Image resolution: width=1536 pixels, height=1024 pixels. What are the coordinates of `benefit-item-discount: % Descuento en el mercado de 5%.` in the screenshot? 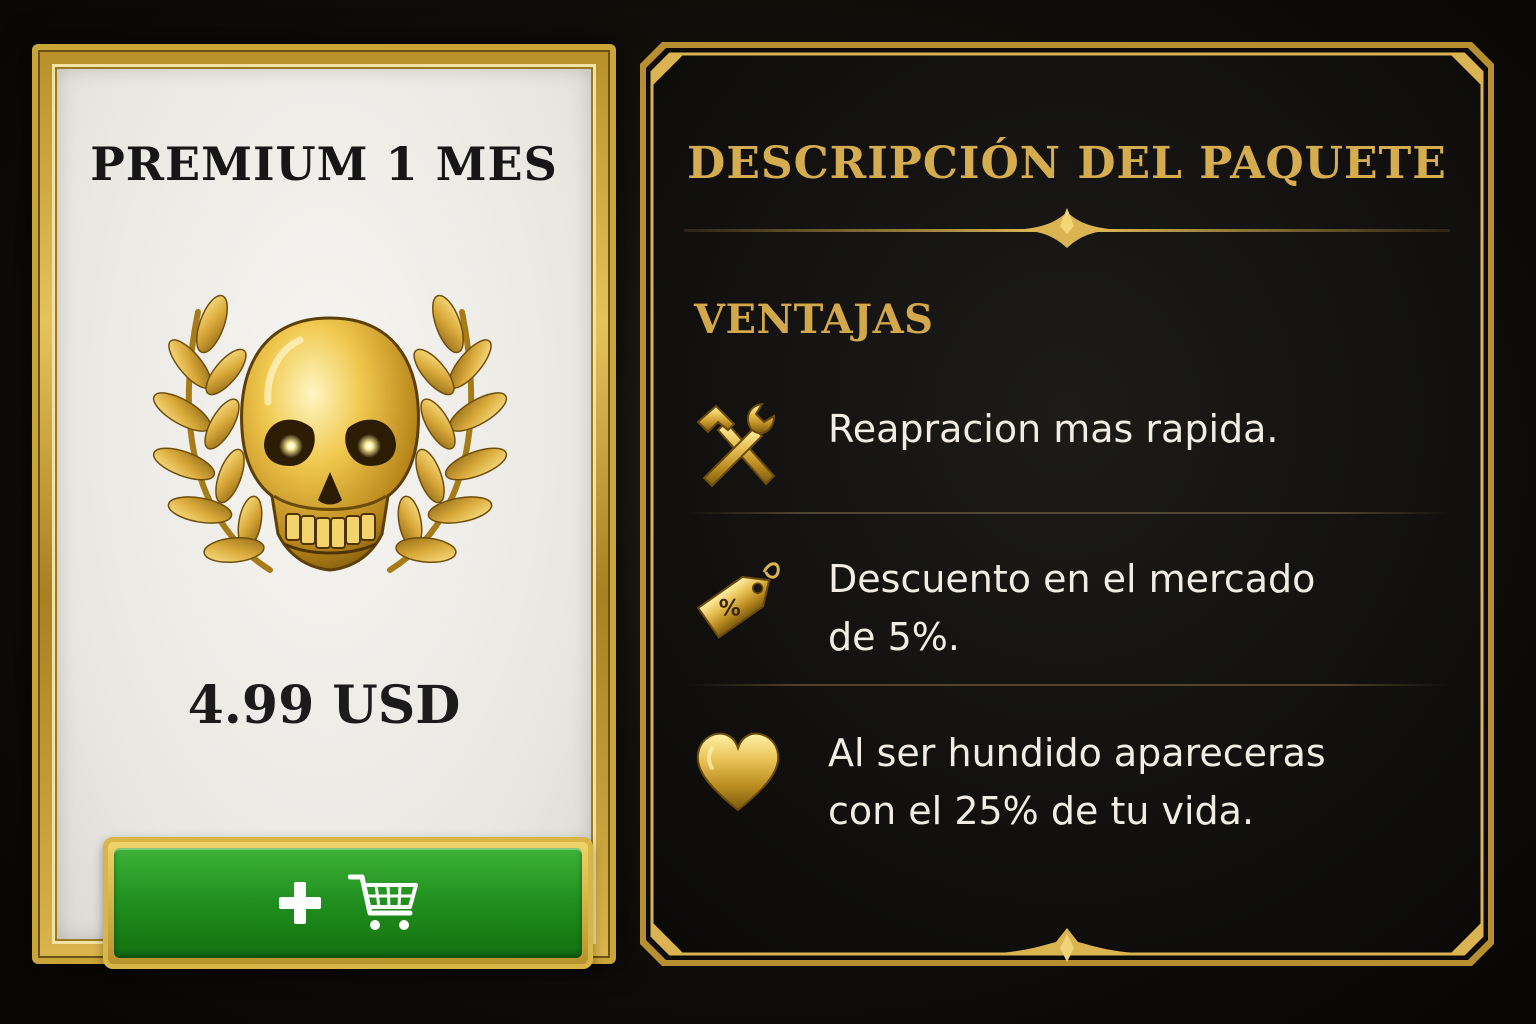 It's located at (1068, 608).